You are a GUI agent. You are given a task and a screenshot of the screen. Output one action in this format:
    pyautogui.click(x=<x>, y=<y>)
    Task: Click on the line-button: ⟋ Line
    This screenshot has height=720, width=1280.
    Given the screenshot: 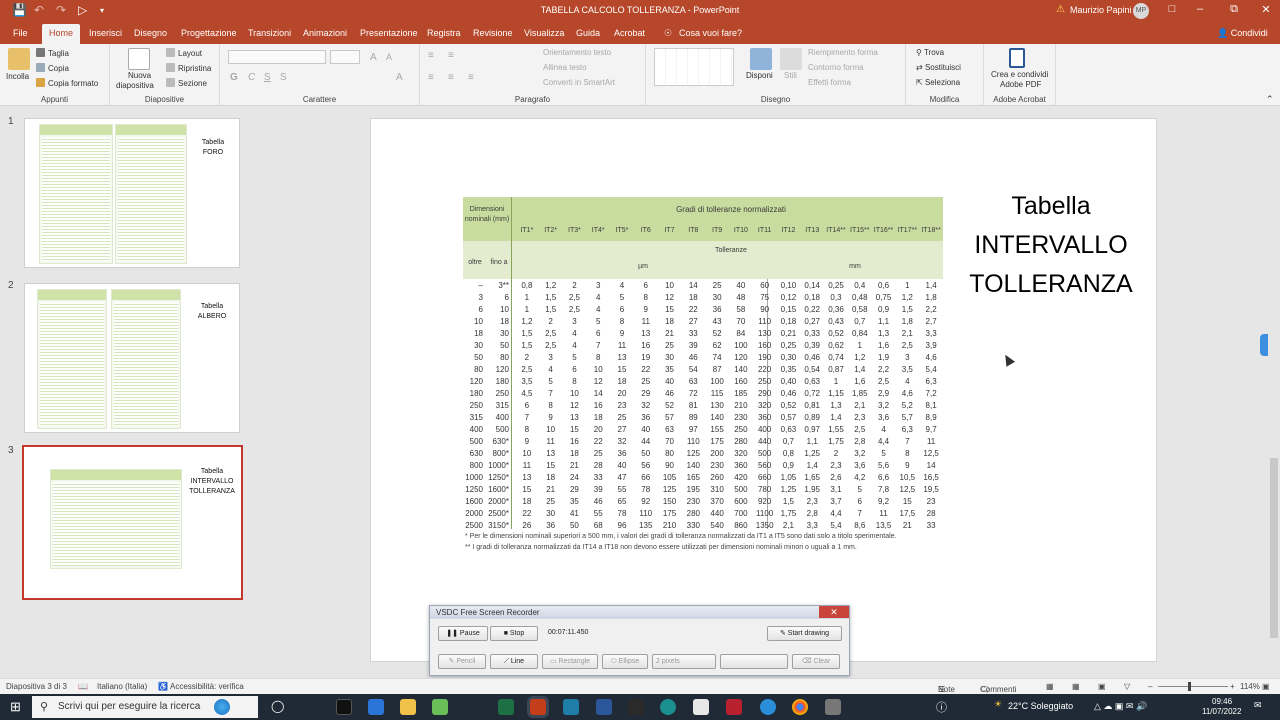 What is the action you would take?
    pyautogui.click(x=514, y=661)
    